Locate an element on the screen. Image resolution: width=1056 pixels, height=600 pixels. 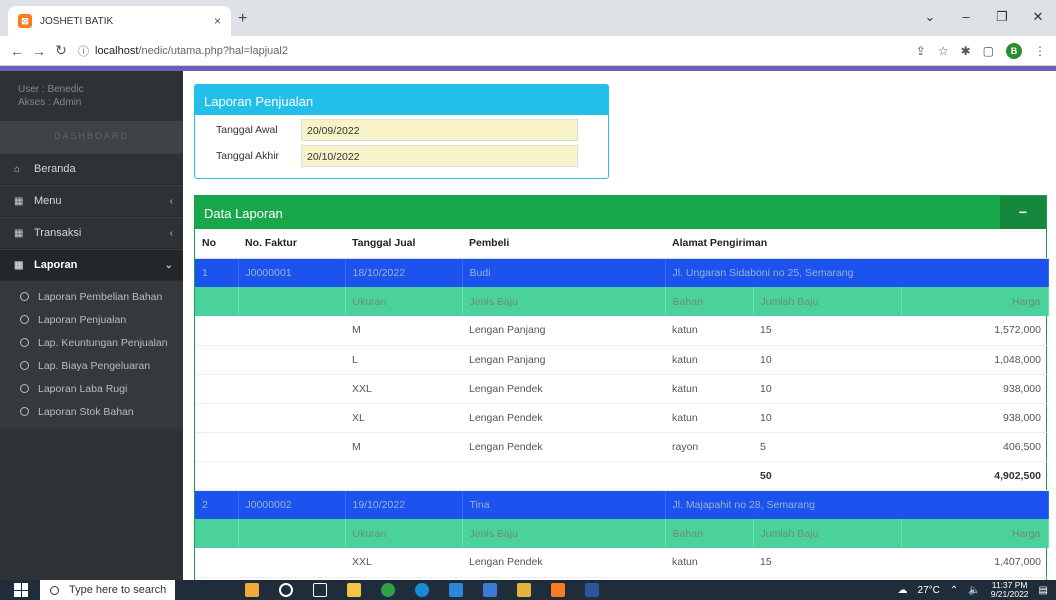
bookmark-star-icon: ☆ is located at coordinates (943, 51).